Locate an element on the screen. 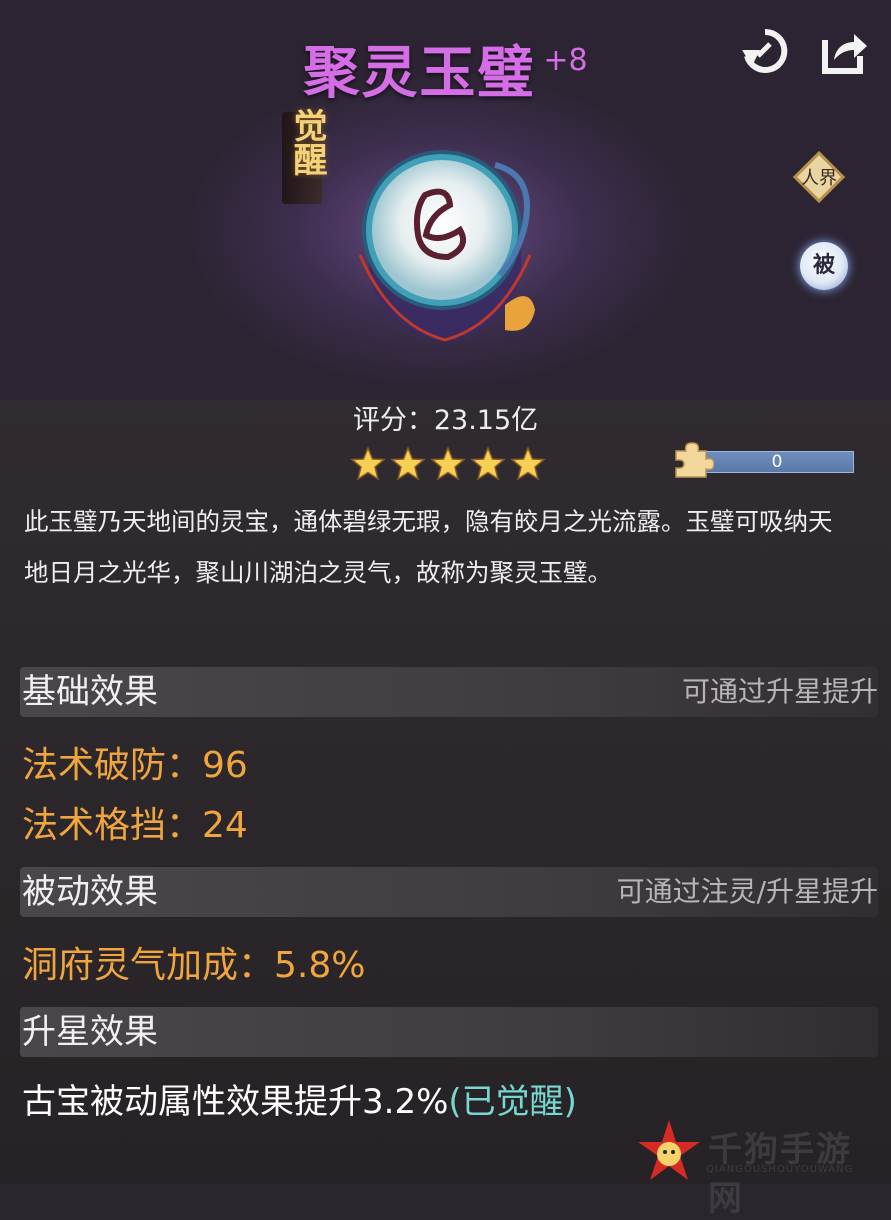  basic-effects-hint: 可通过升星提升 is located at coordinates (779, 691).